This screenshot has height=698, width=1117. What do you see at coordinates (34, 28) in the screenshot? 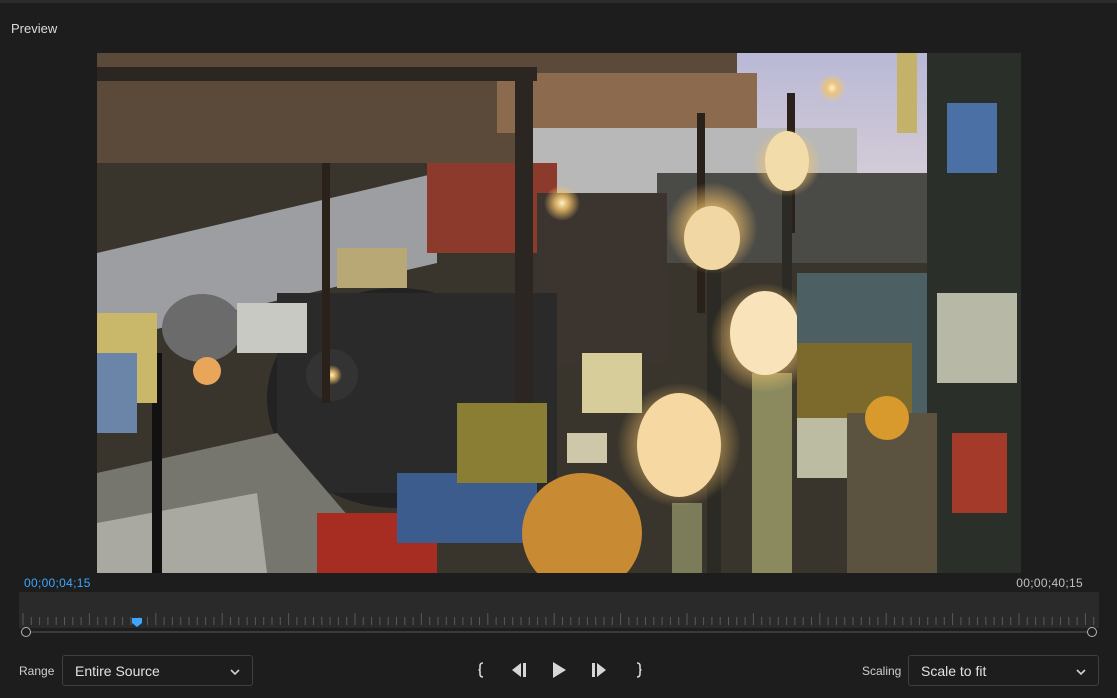
I see `panel-title: Preview` at bounding box center [34, 28].